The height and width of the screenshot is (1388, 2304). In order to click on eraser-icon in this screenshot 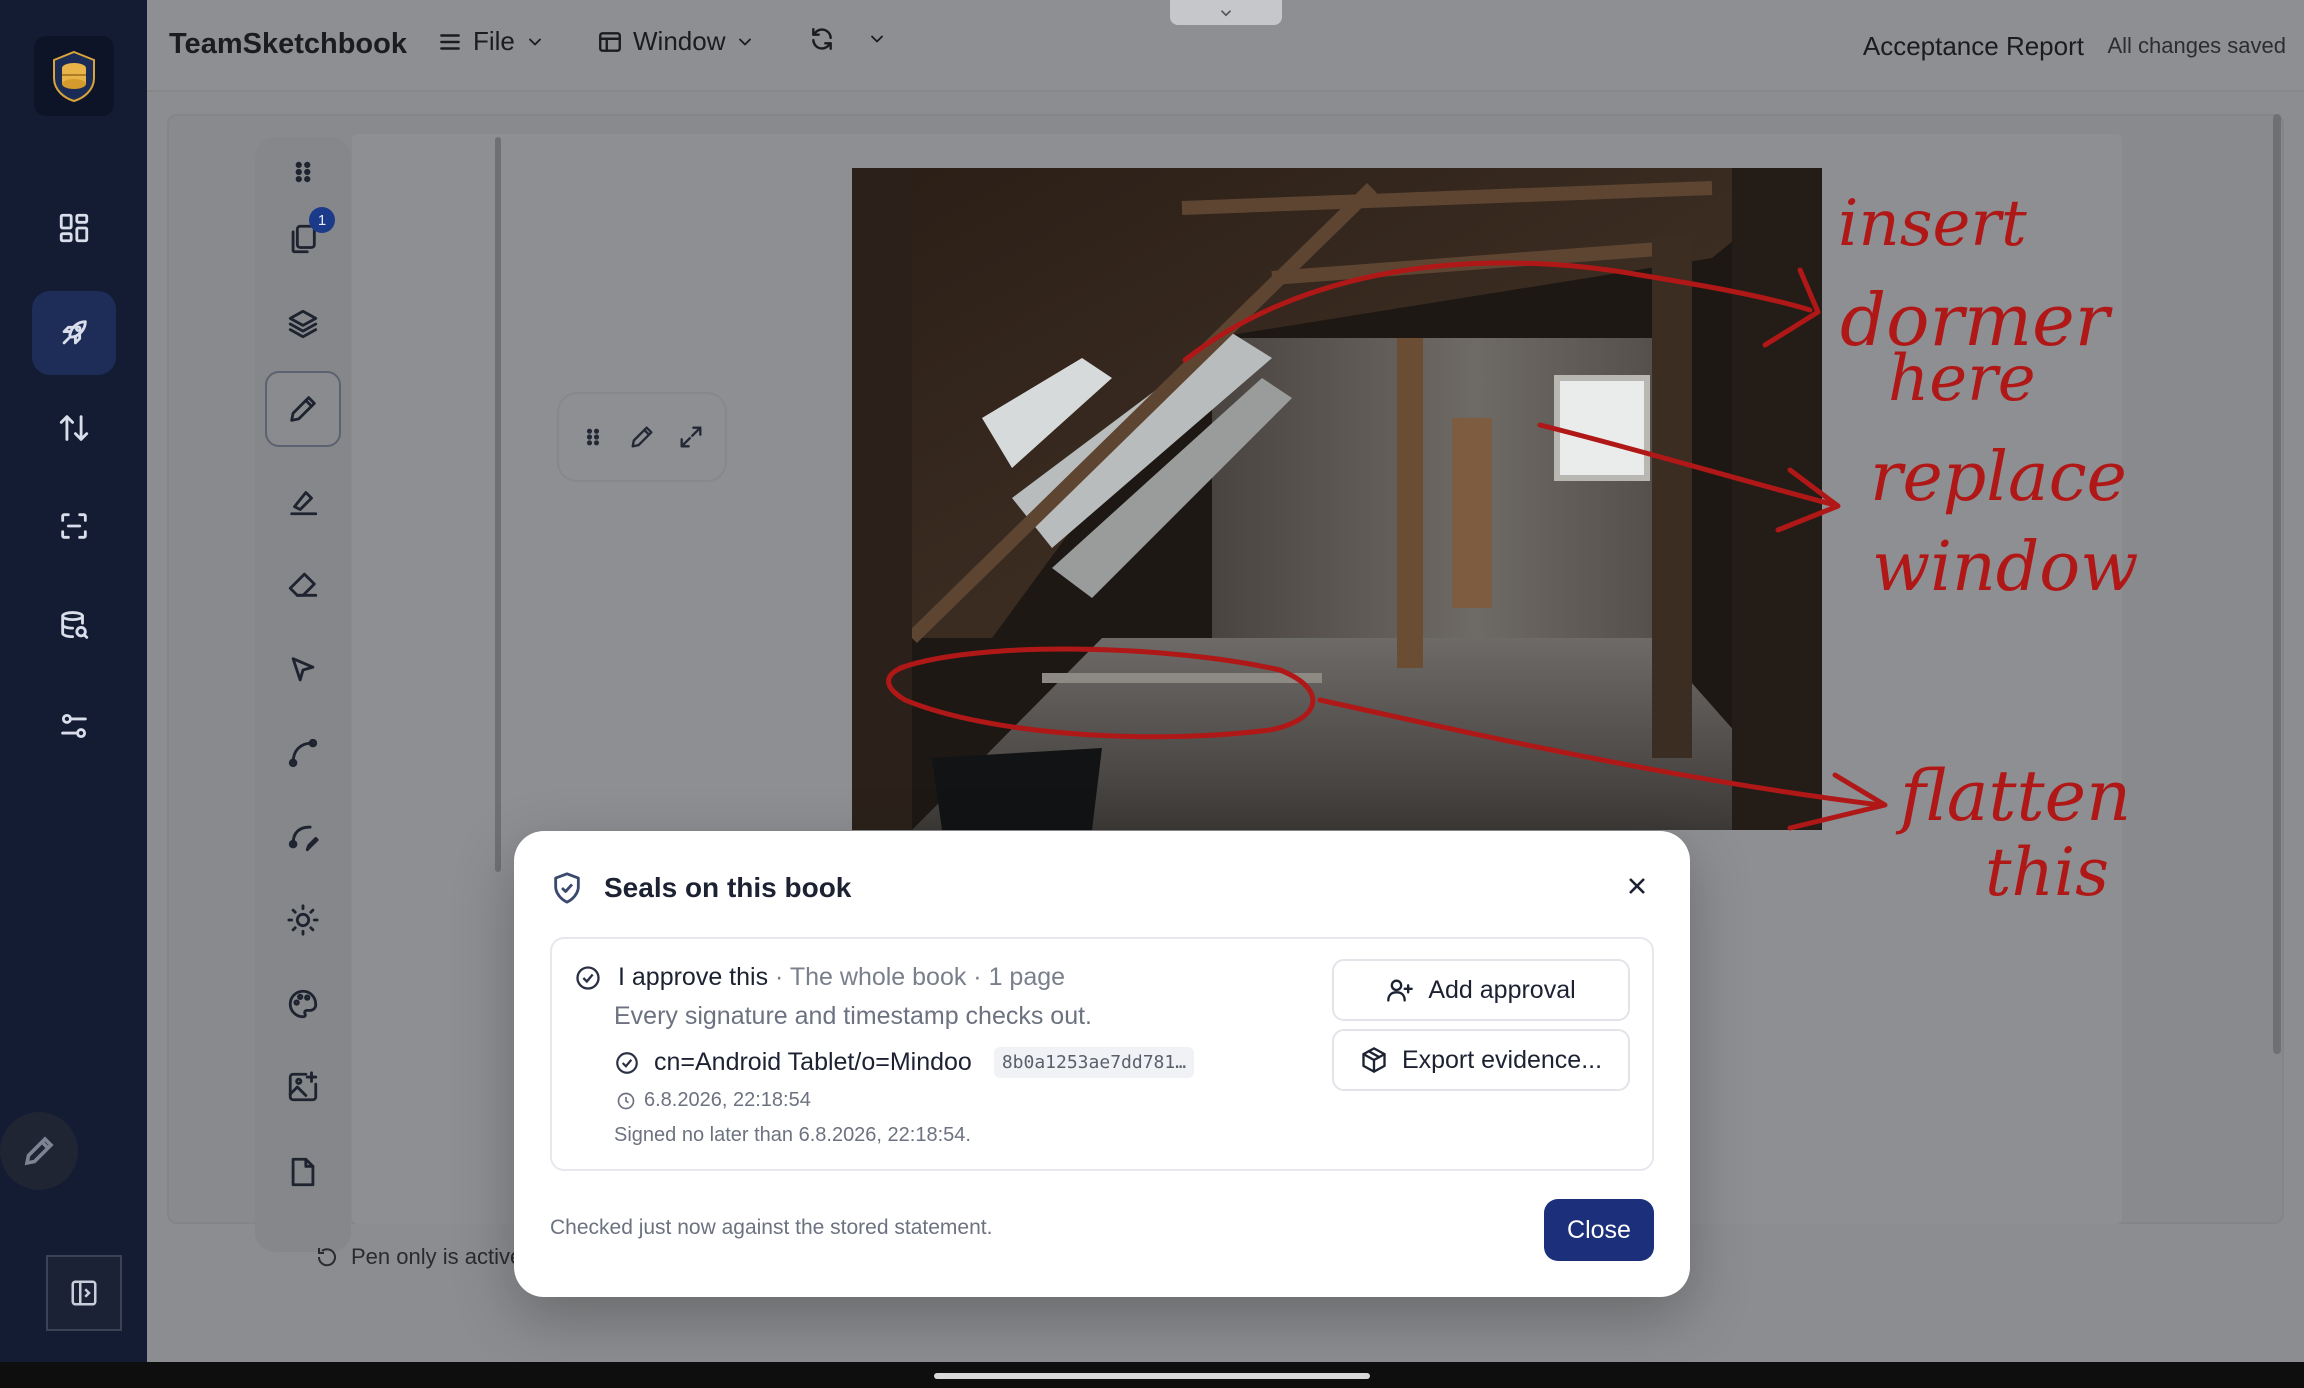, I will do `click(303, 584)`.